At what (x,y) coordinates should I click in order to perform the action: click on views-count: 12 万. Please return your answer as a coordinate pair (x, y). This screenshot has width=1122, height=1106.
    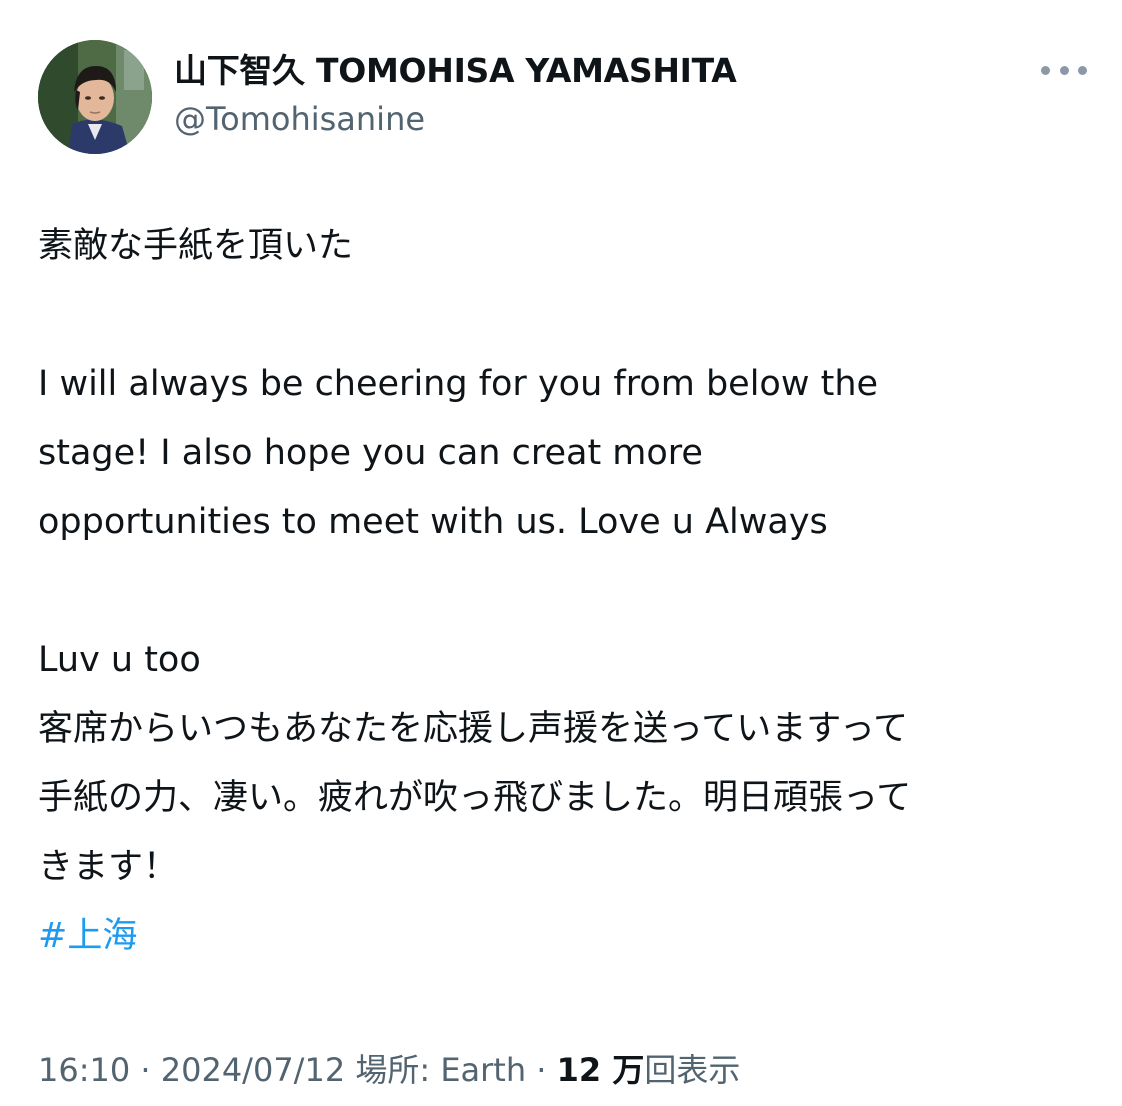
    Looking at the image, I should click on (601, 1070).